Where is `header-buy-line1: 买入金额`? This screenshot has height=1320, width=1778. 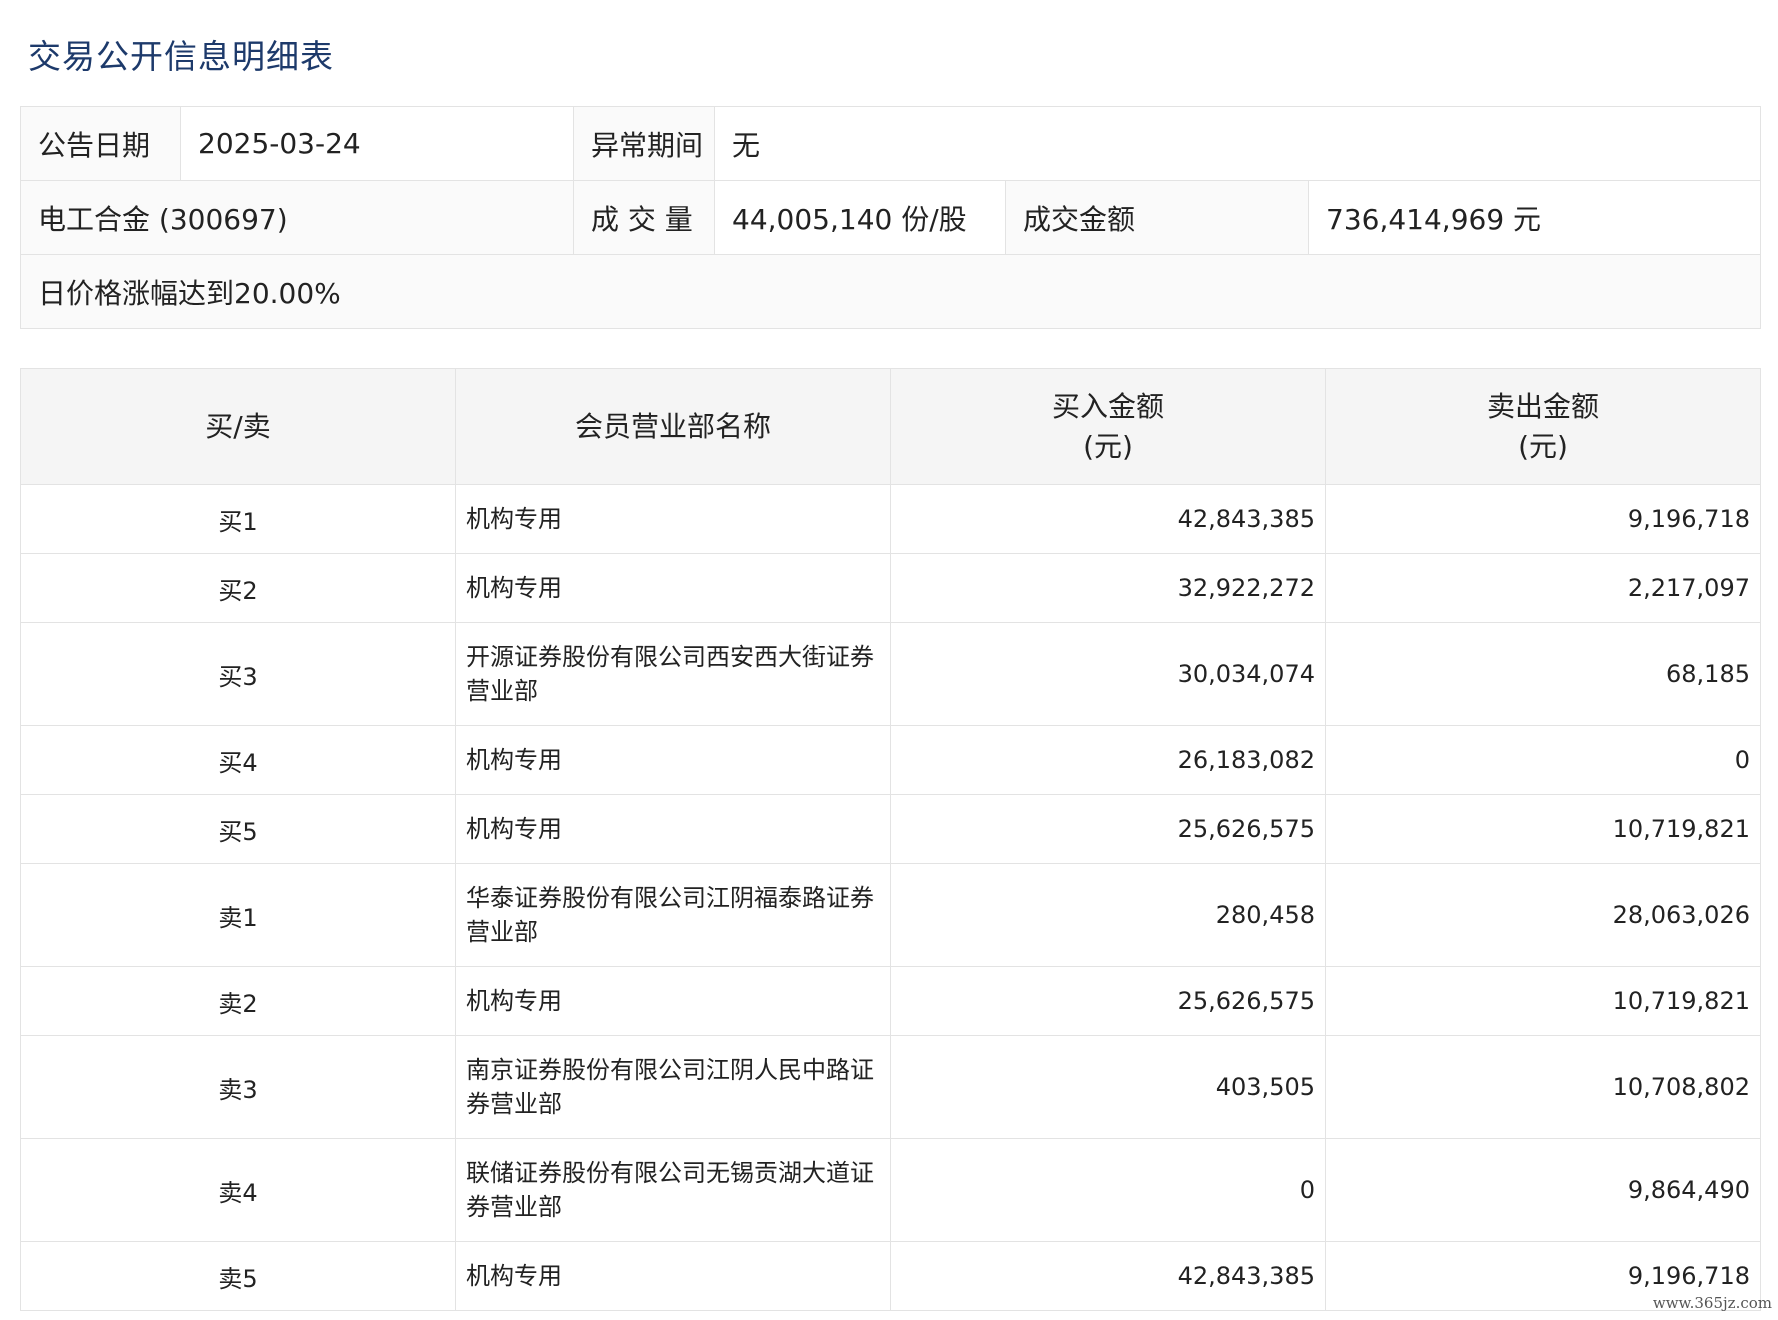
header-buy-line1: 买入金额 is located at coordinates (1107, 406).